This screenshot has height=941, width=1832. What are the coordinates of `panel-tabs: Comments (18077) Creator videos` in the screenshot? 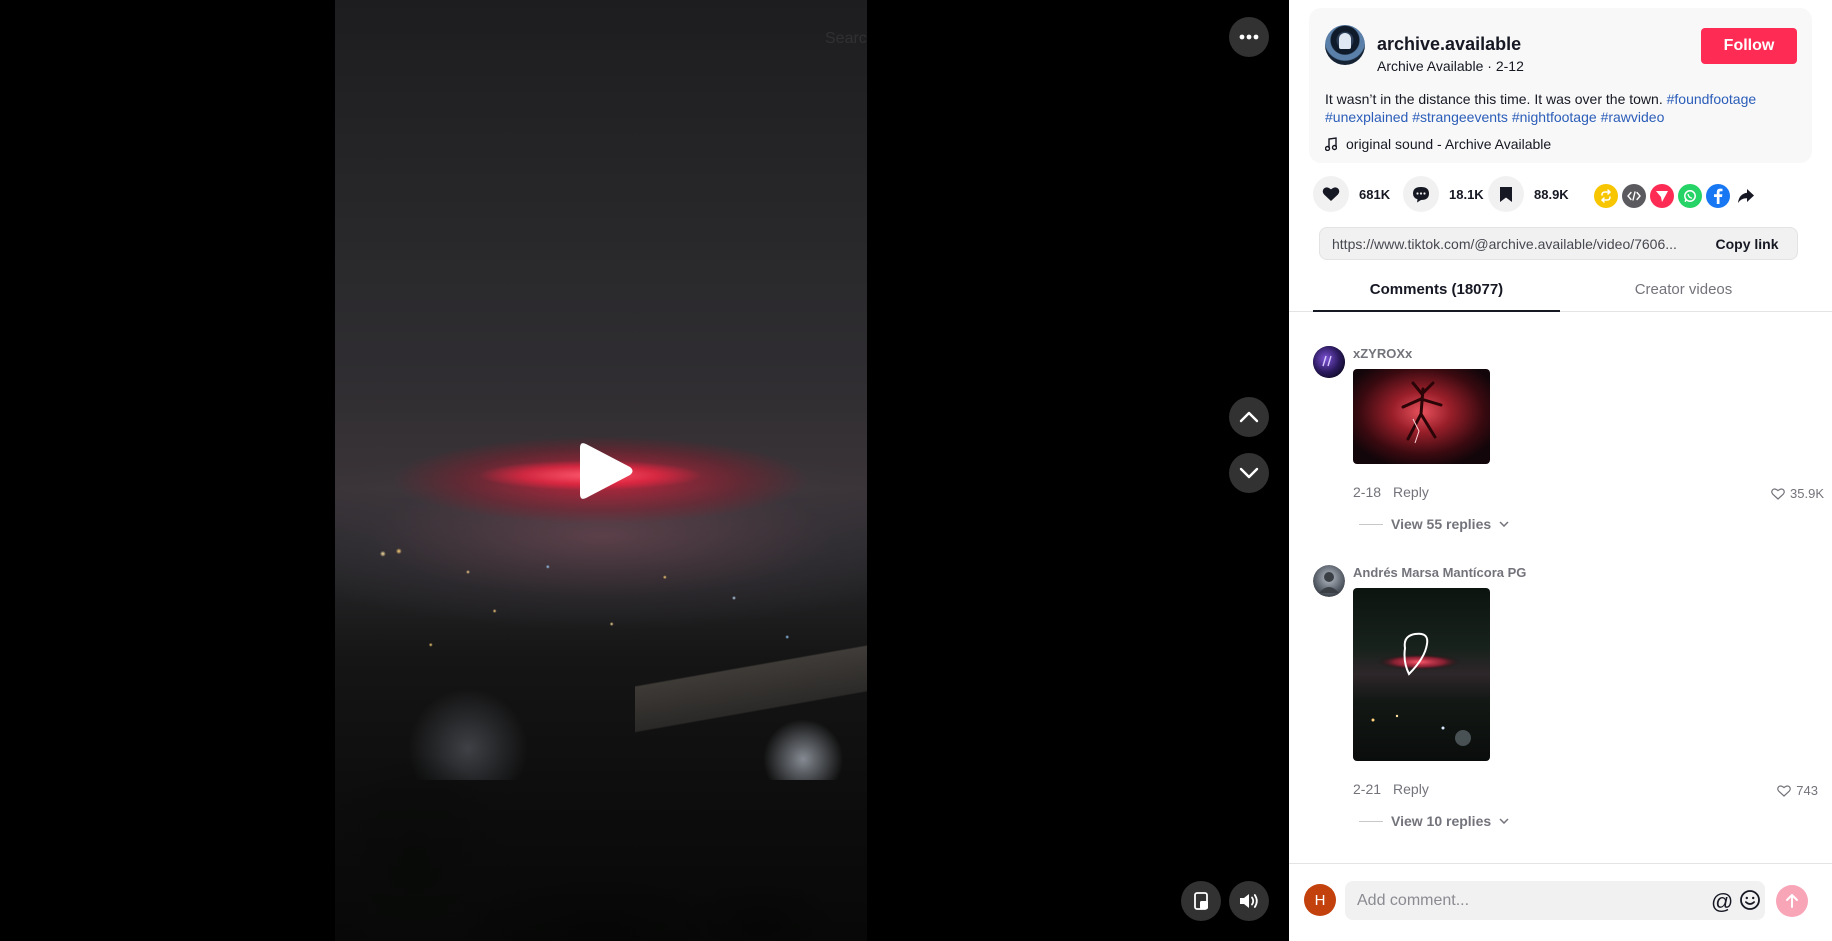 It's located at (1560, 290).